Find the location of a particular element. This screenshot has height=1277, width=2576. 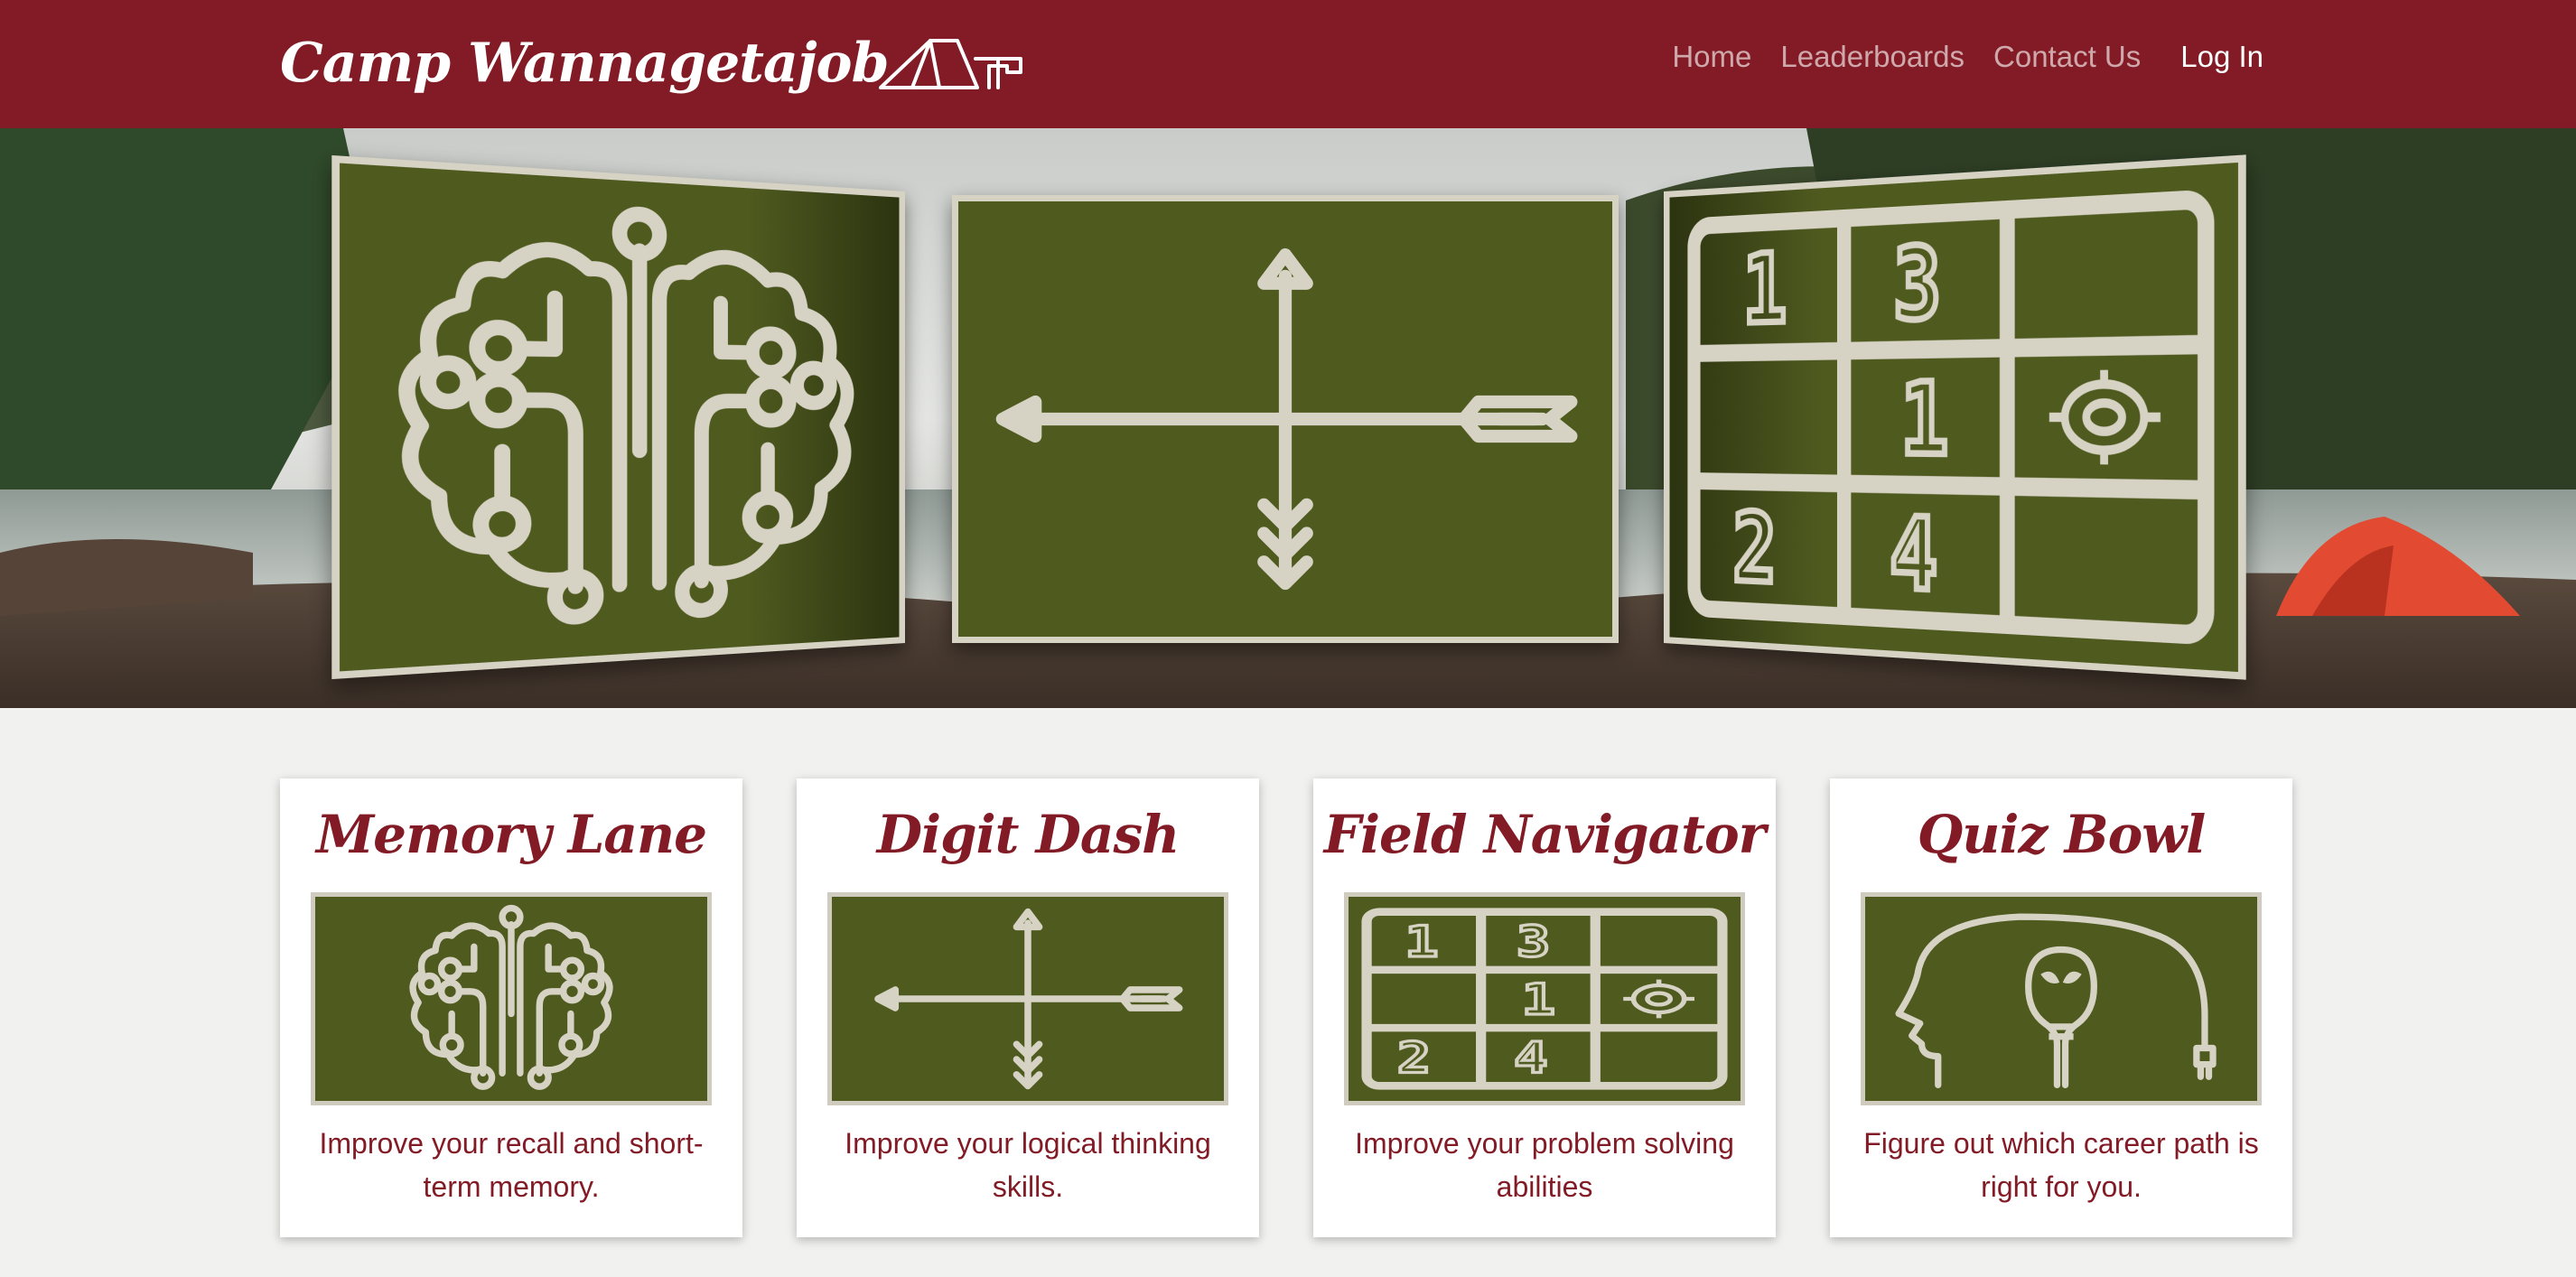

card-title: Field Navigator is located at coordinates (1544, 835).